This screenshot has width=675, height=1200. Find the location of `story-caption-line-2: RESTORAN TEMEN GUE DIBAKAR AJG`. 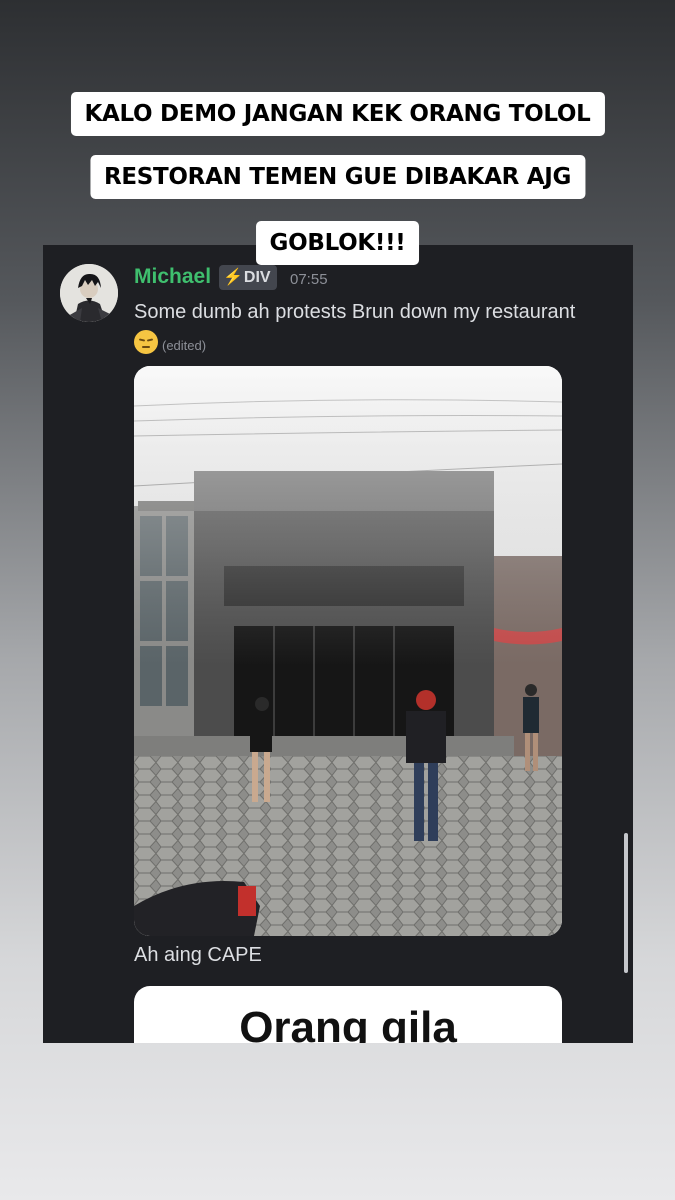

story-caption-line-2: RESTORAN TEMEN GUE DIBAKAR AJG is located at coordinates (337, 177).